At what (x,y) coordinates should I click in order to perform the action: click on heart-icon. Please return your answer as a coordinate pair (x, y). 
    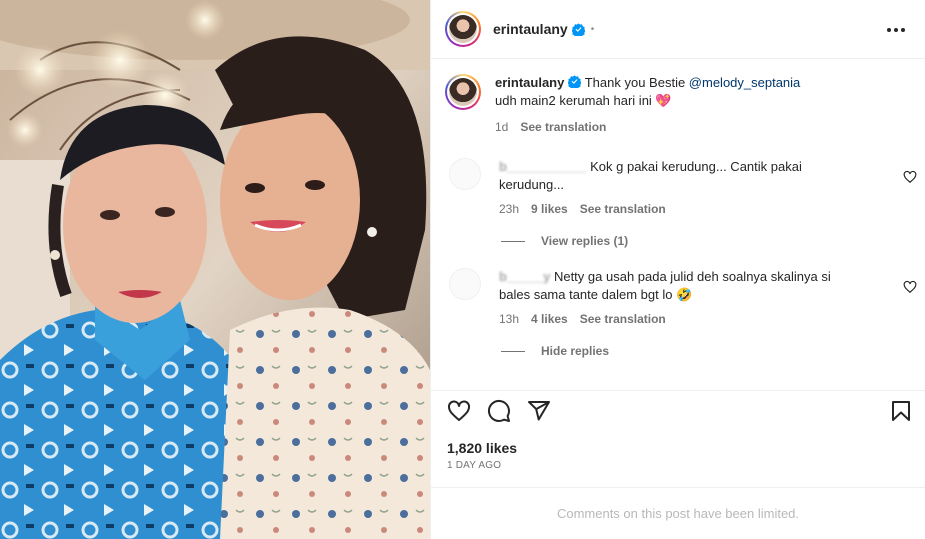
    Looking at the image, I should click on (459, 411).